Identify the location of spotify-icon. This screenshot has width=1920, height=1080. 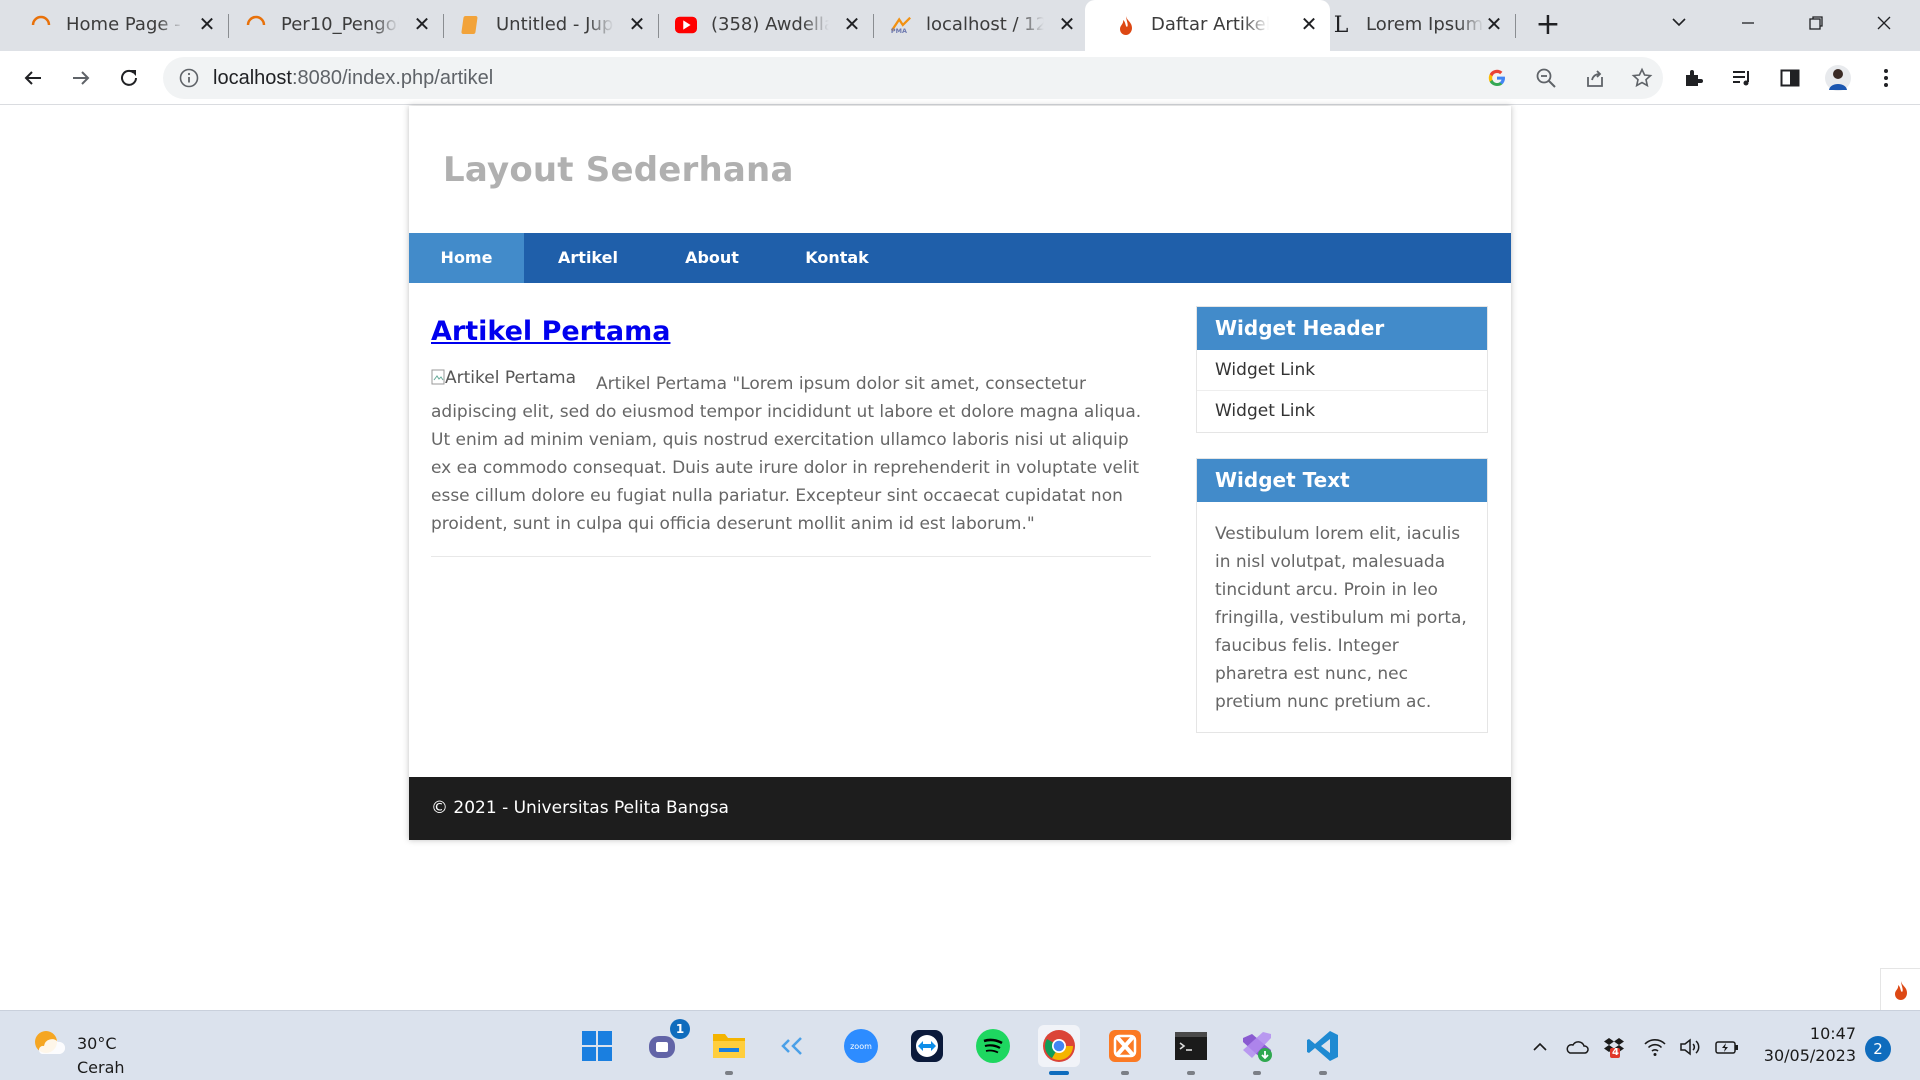
(993, 1046).